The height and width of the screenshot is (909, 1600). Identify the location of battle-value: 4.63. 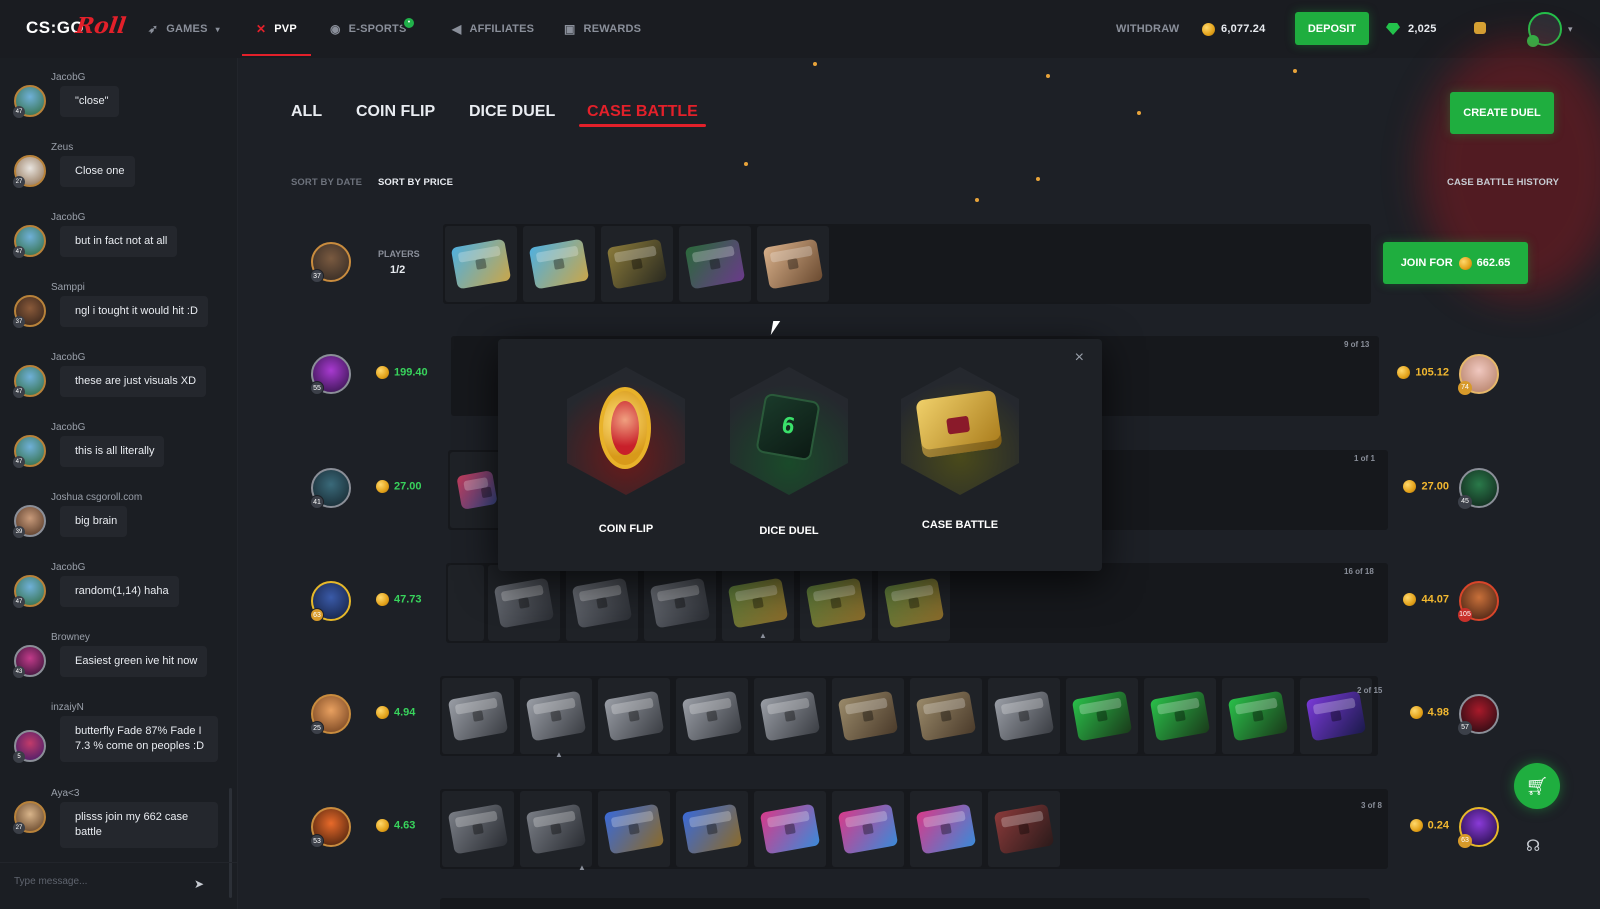
(395, 825).